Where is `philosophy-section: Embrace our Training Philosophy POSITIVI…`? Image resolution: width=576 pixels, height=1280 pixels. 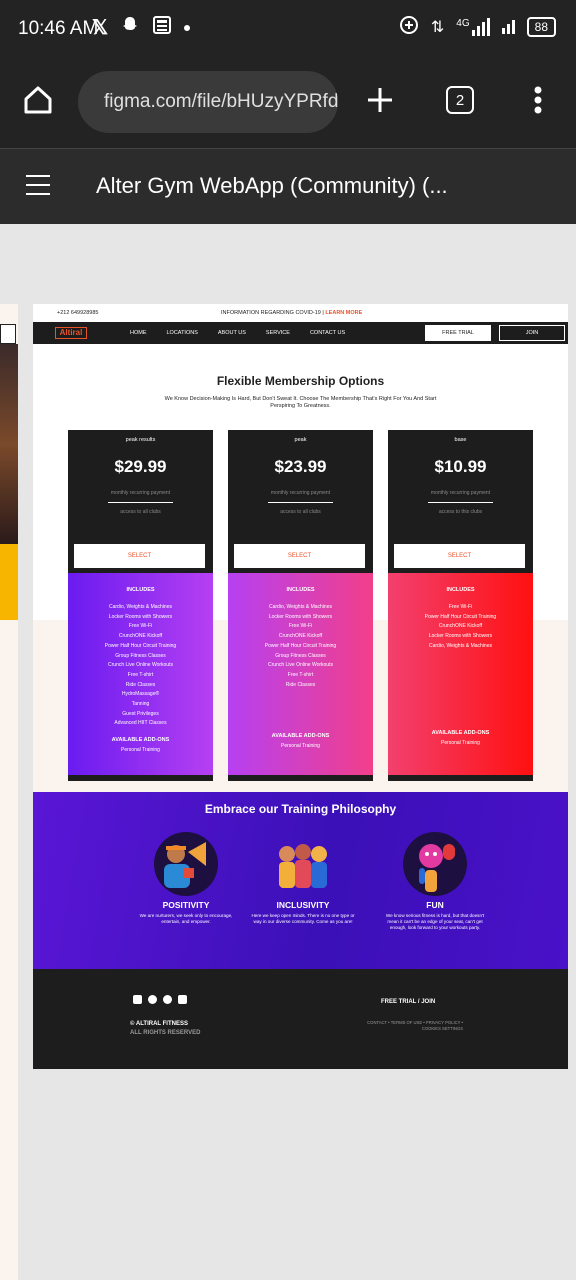 philosophy-section: Embrace our Training Philosophy POSITIVI… is located at coordinates (300, 880).